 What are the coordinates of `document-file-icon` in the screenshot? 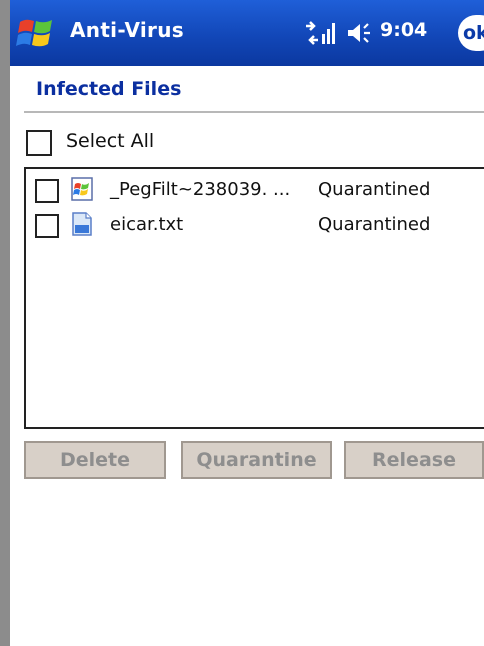 It's located at (82, 224).